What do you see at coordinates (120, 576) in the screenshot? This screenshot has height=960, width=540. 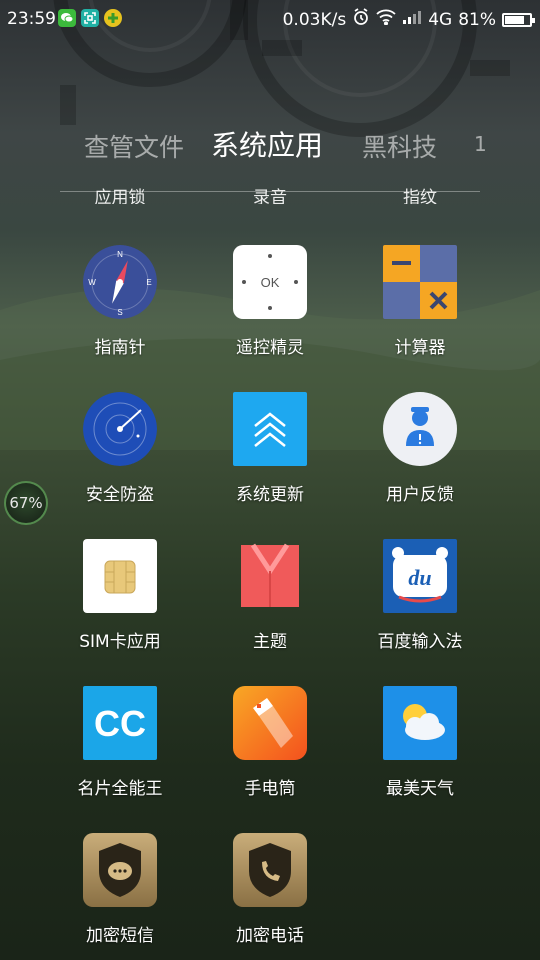 I see `sim-card-icon` at bounding box center [120, 576].